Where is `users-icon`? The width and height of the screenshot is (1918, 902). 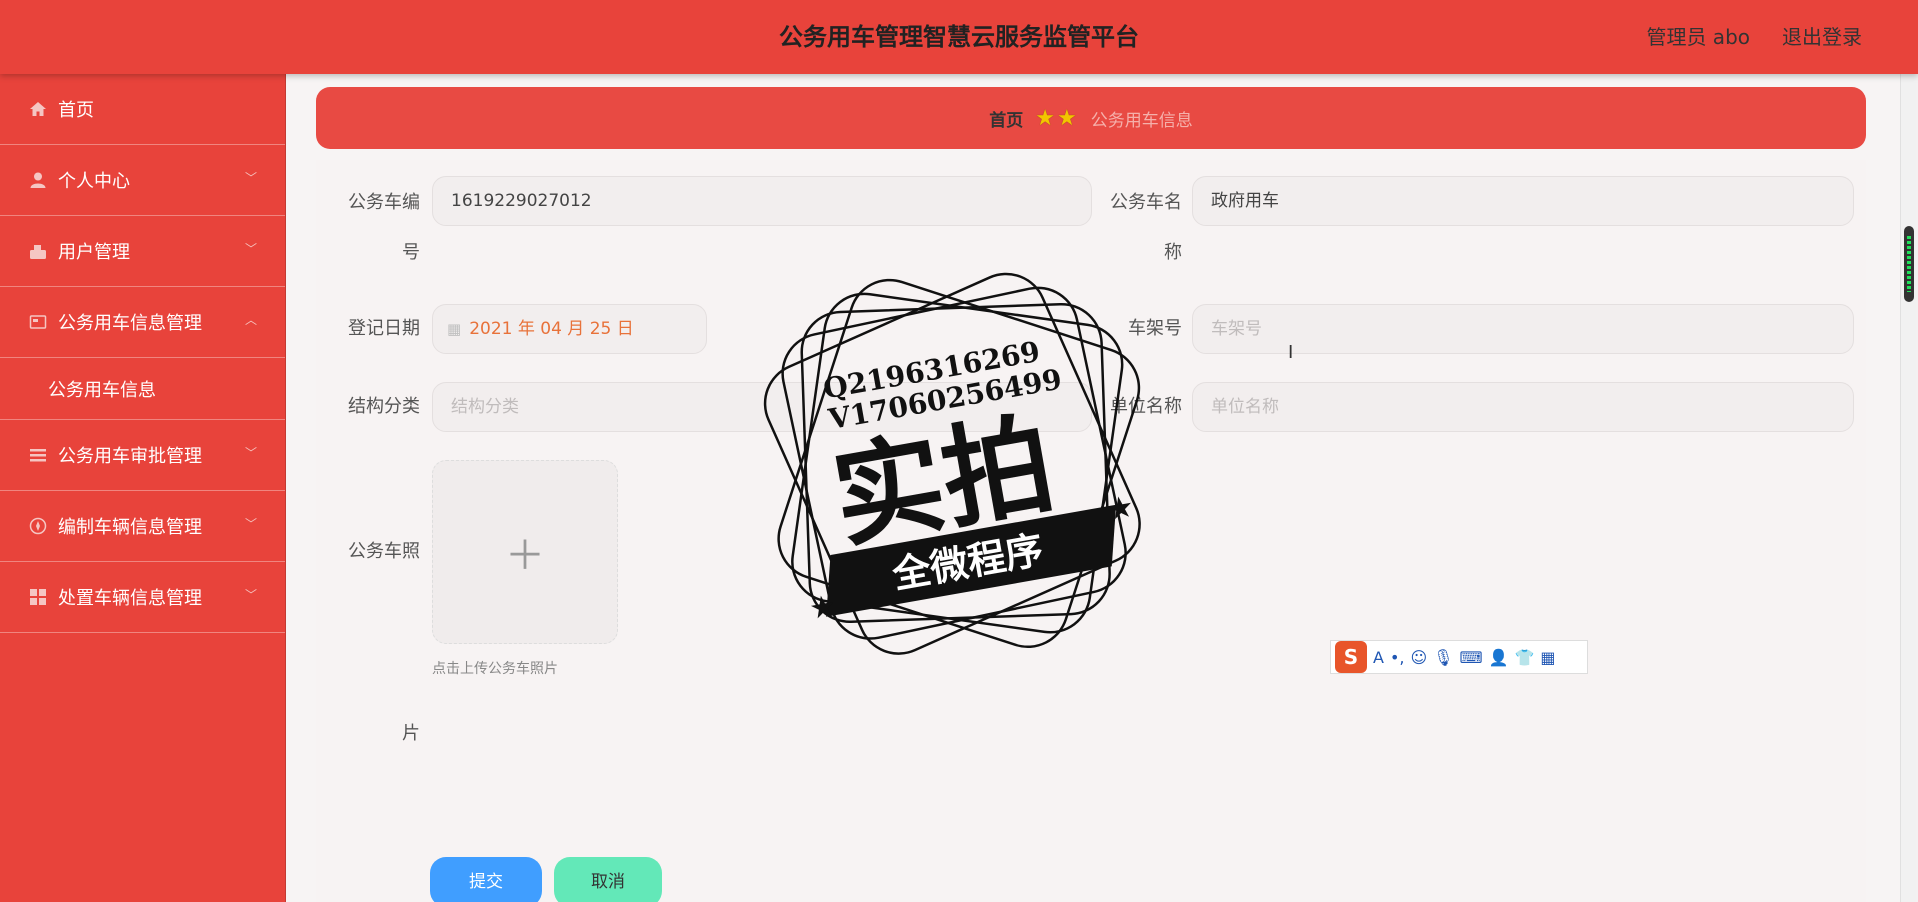 users-icon is located at coordinates (38, 251).